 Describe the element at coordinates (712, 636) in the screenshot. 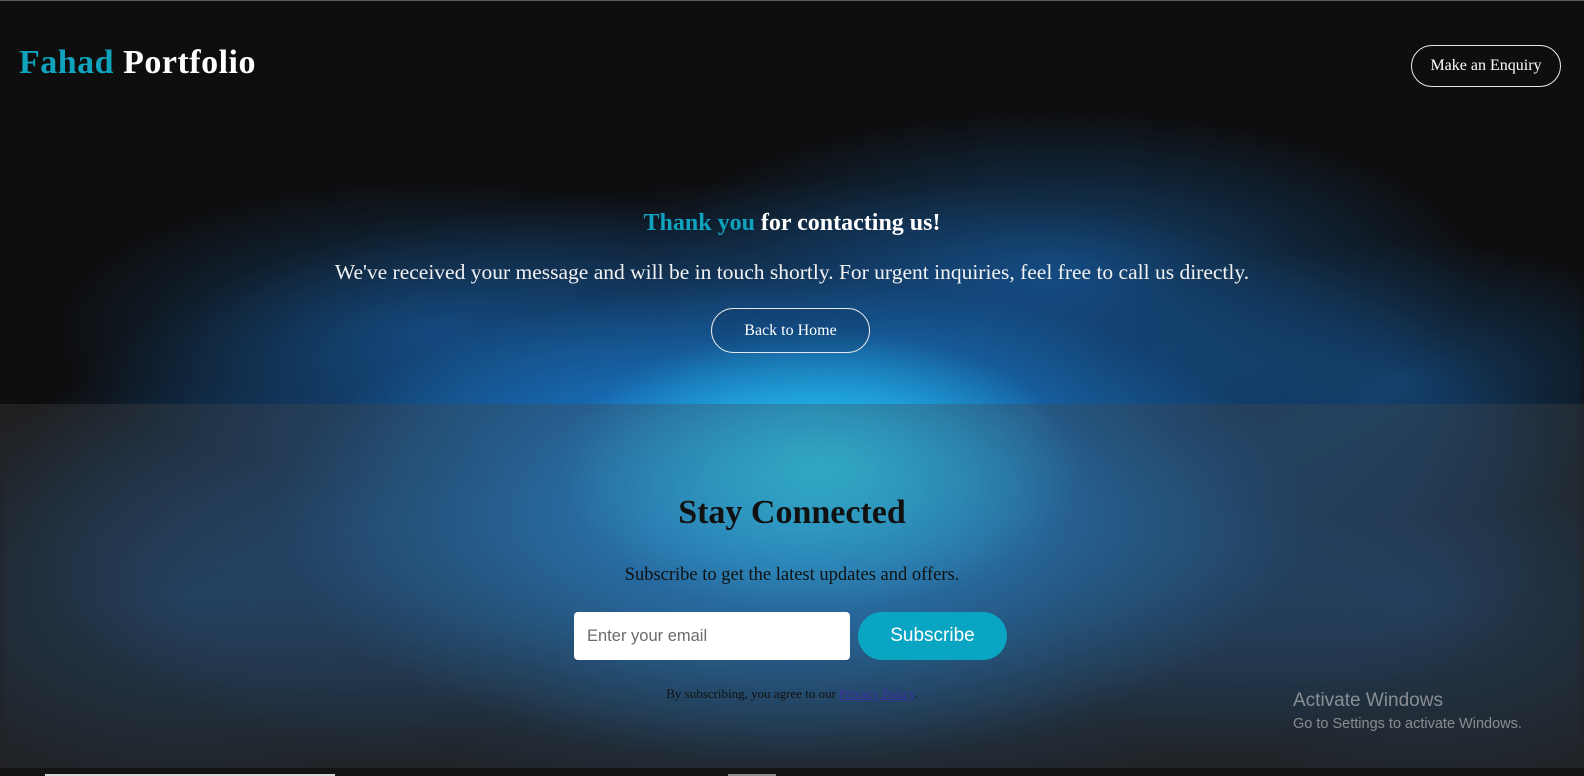

I see `email-input` at that location.